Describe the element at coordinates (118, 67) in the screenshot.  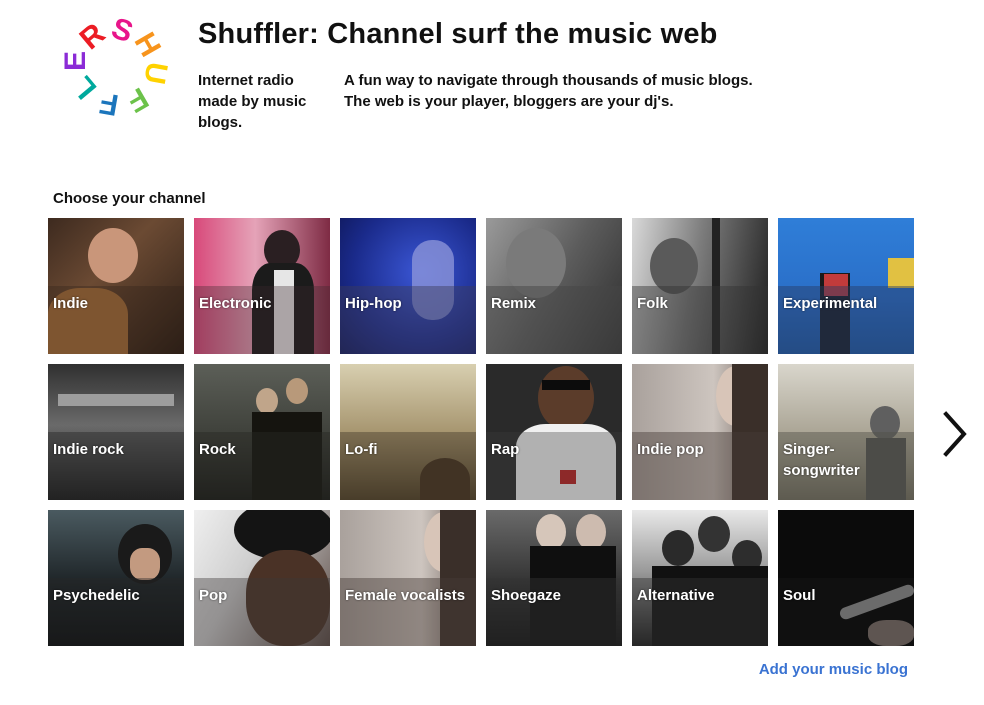
I see `shuffler-logo: S H U F F L E R` at that location.